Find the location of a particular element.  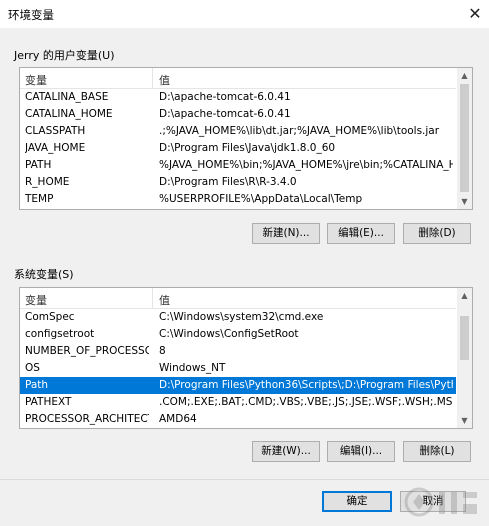

user-delete-button: 删除(D) is located at coordinates (437, 233).